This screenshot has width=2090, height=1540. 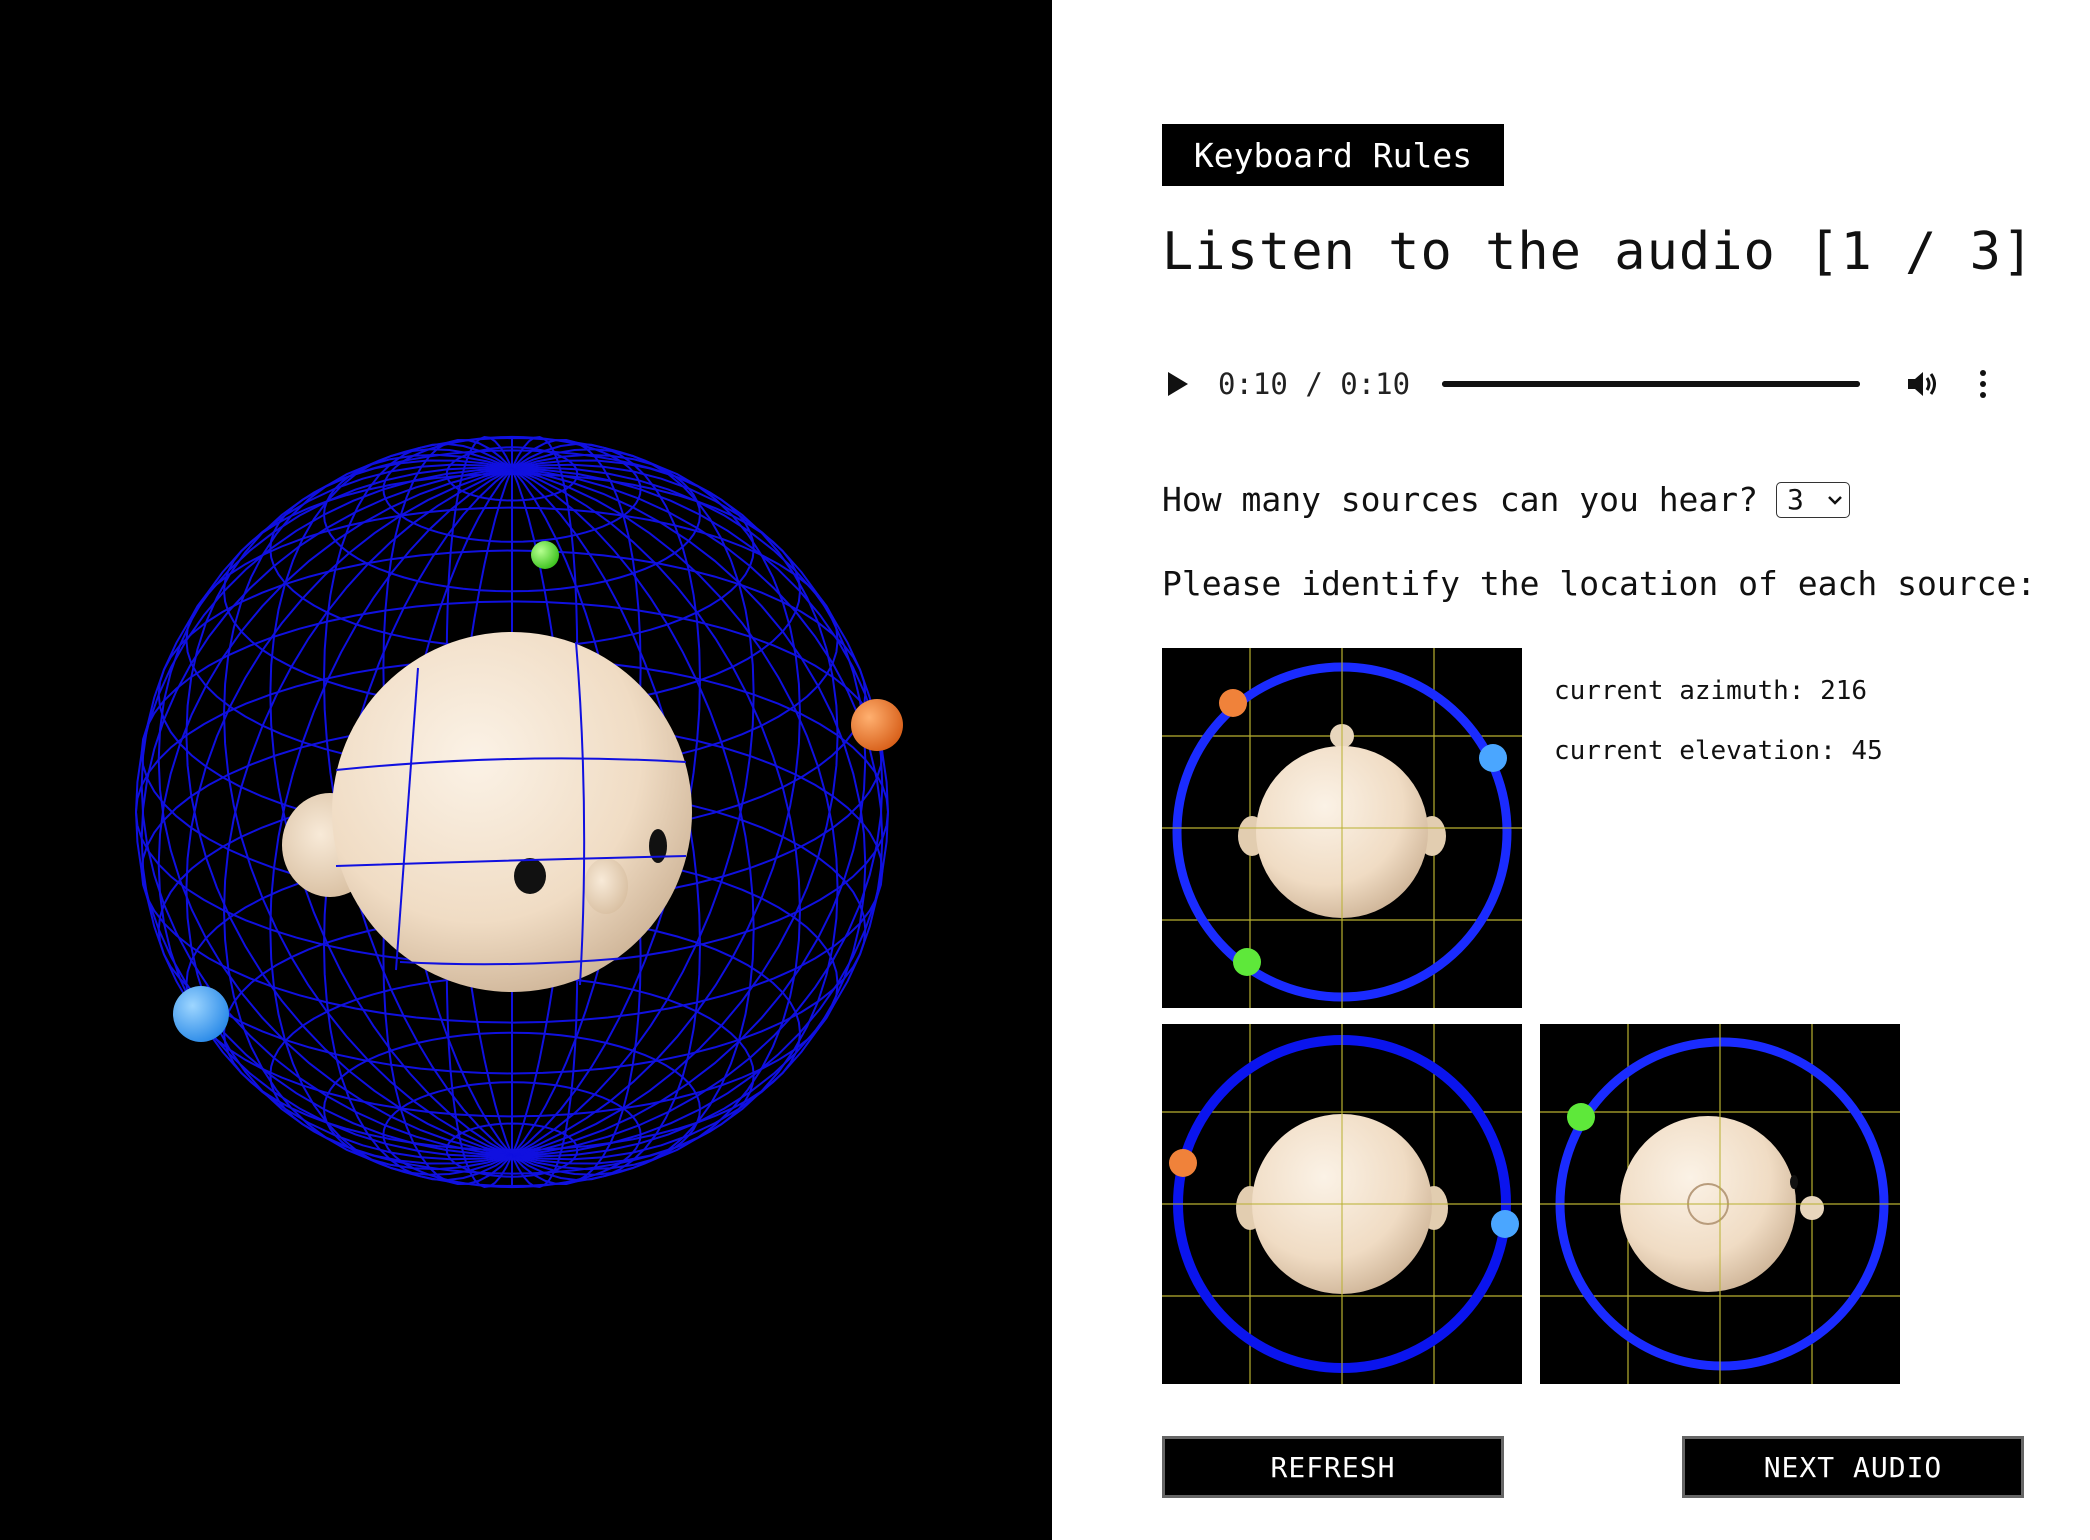 I want to click on sources-question-label: How many sources can you hear?, so click(x=1460, y=499).